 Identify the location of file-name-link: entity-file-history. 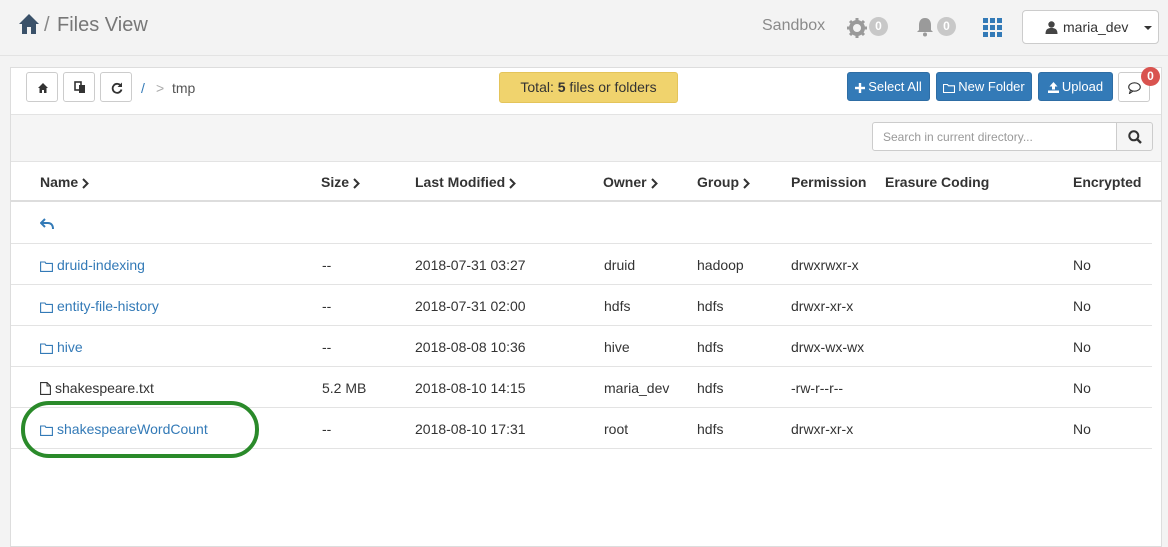
(99, 306).